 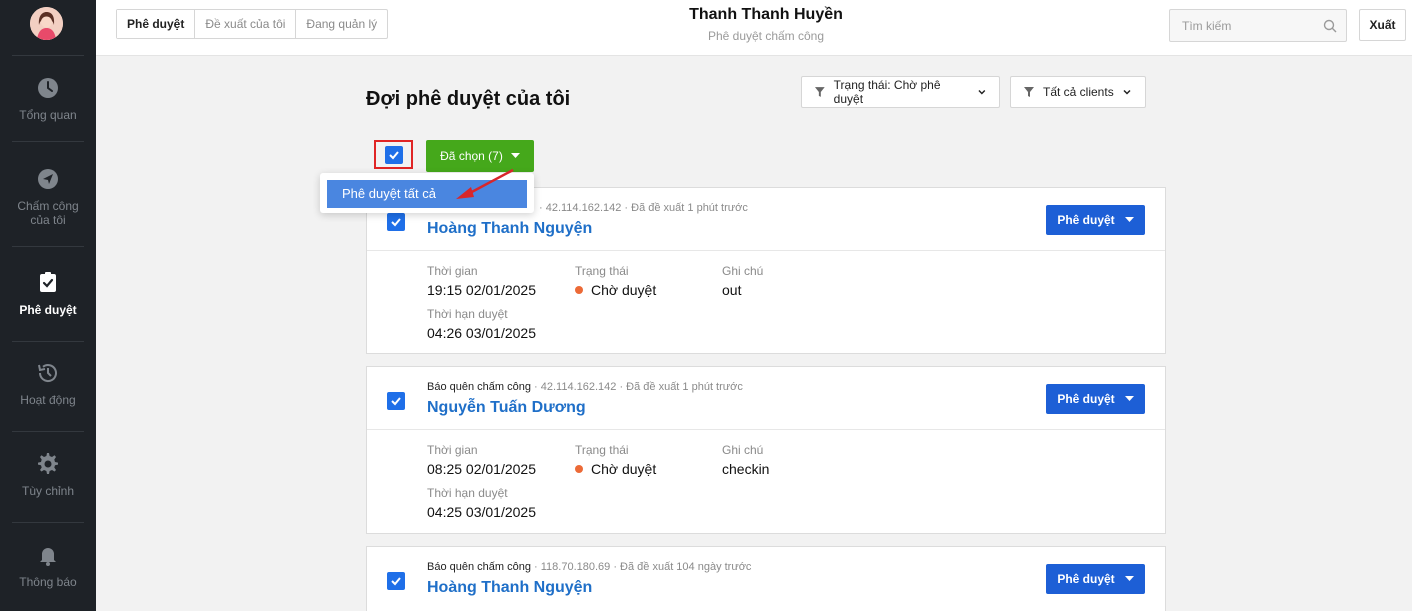 What do you see at coordinates (48, 582) in the screenshot?
I see `sidebar-item-label: Thông báo` at bounding box center [48, 582].